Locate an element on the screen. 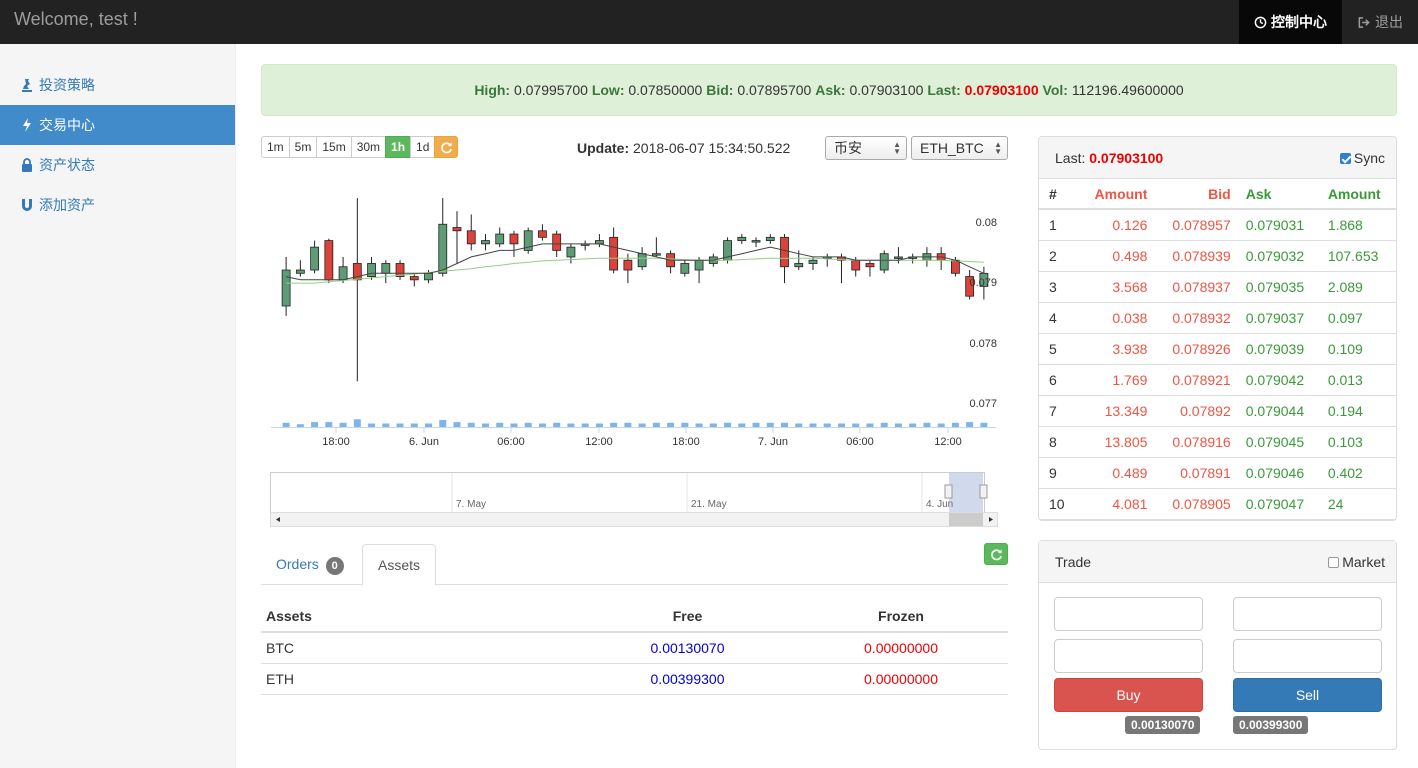 This screenshot has height=768, width=1418. market-checkbox: Market is located at coordinates (1356, 562).